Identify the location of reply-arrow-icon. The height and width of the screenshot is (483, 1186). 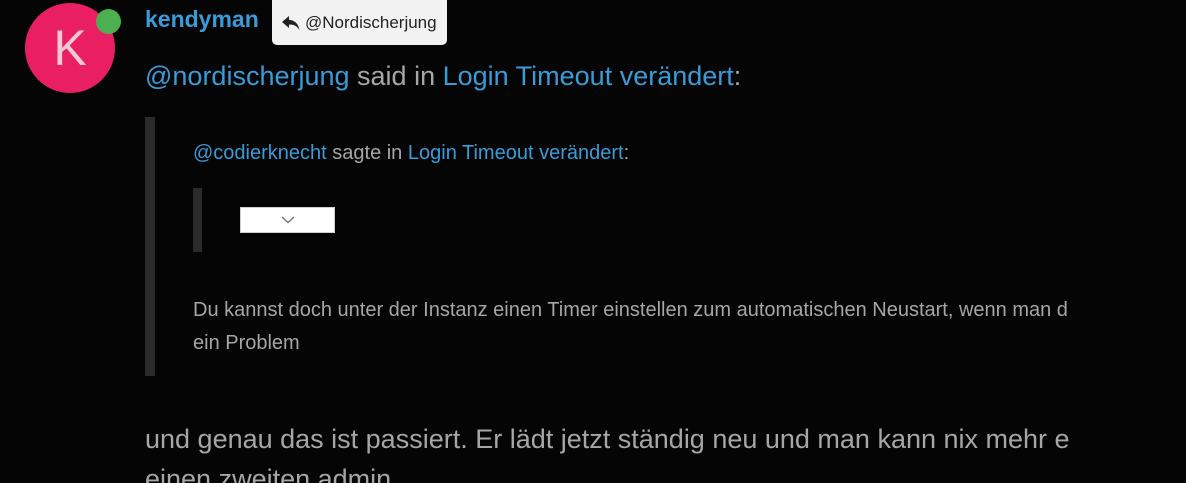
(291, 22).